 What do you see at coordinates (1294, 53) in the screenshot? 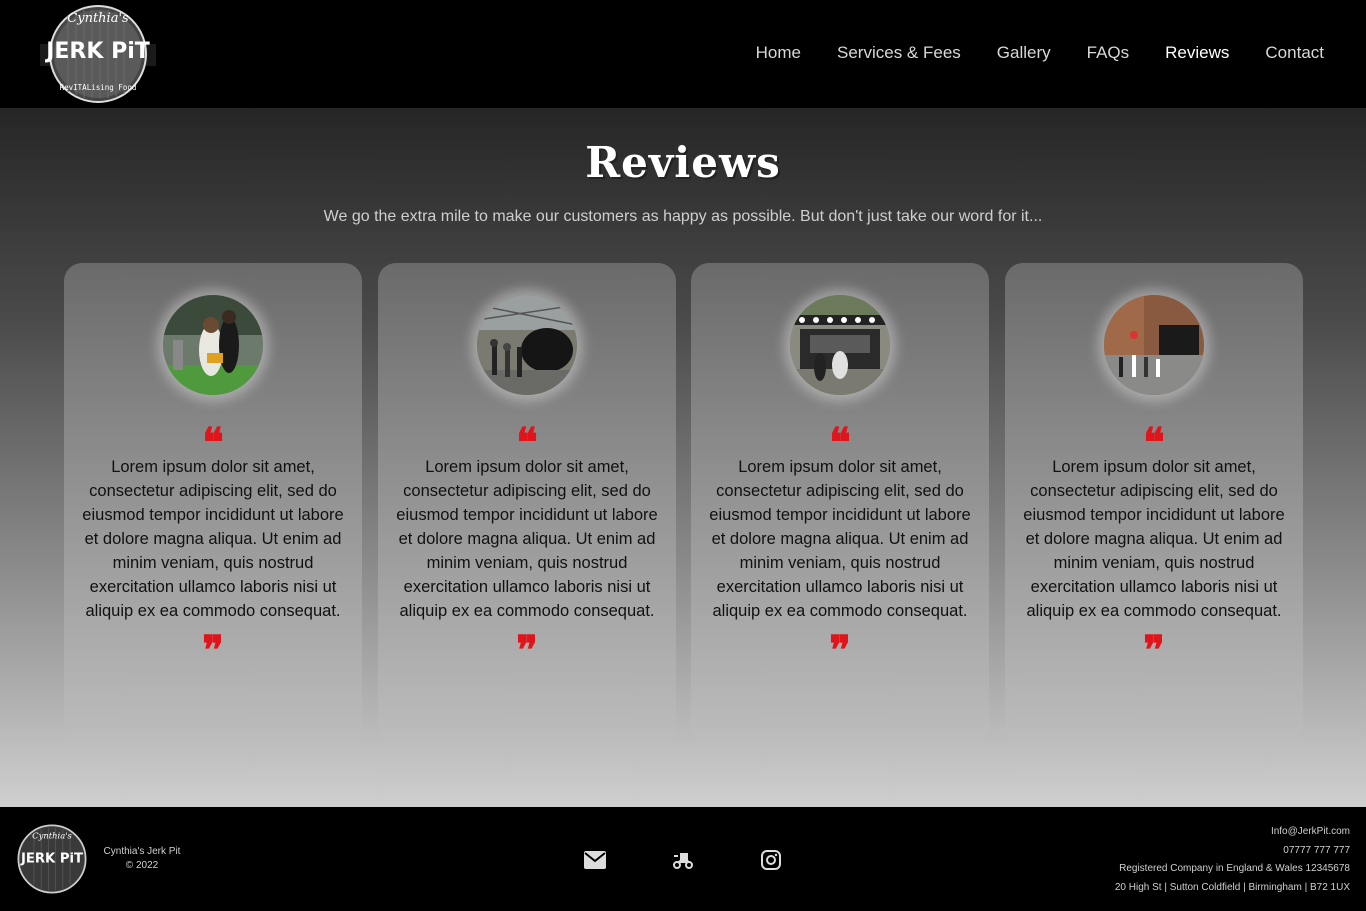
I see `nav-contact: Contact` at bounding box center [1294, 53].